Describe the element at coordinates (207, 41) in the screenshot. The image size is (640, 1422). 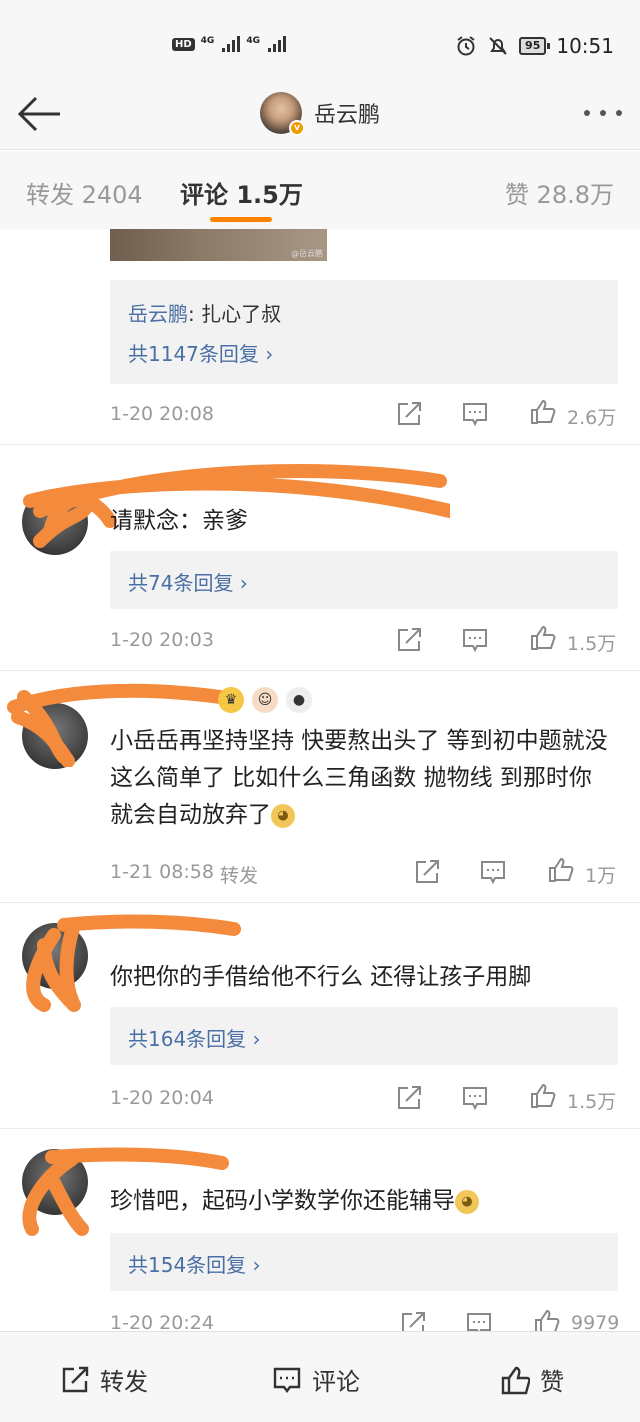
I see `signal-label-1: 4G` at that location.